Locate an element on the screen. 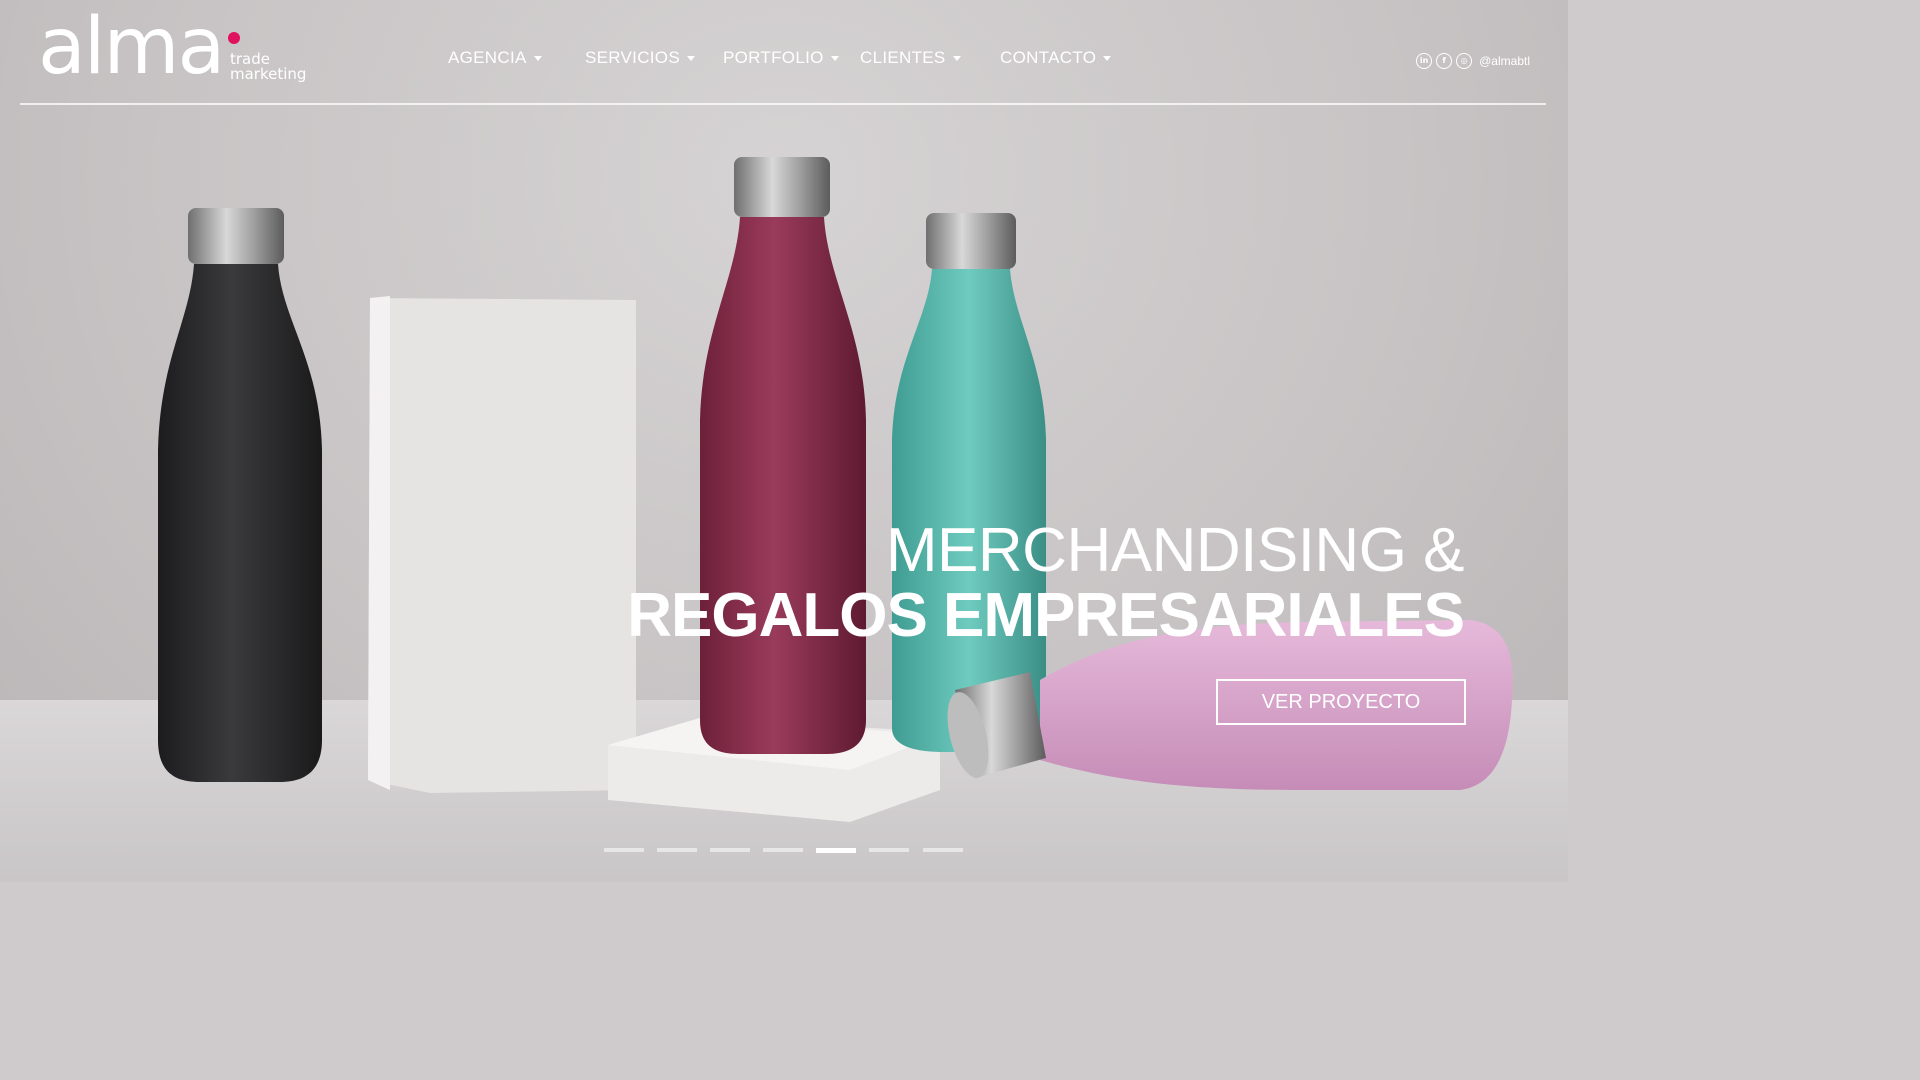  nav-label: CLIENTES is located at coordinates (903, 57).